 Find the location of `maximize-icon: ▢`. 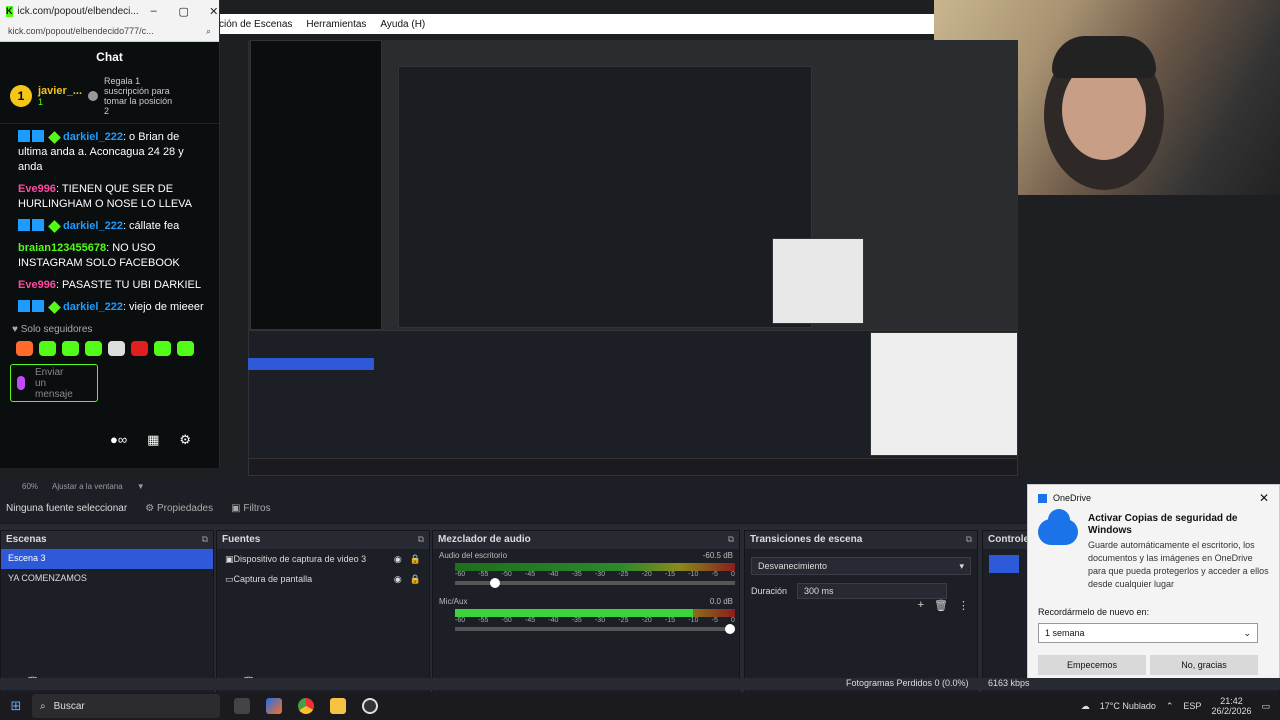

maximize-icon: ▢ is located at coordinates (184, 11).